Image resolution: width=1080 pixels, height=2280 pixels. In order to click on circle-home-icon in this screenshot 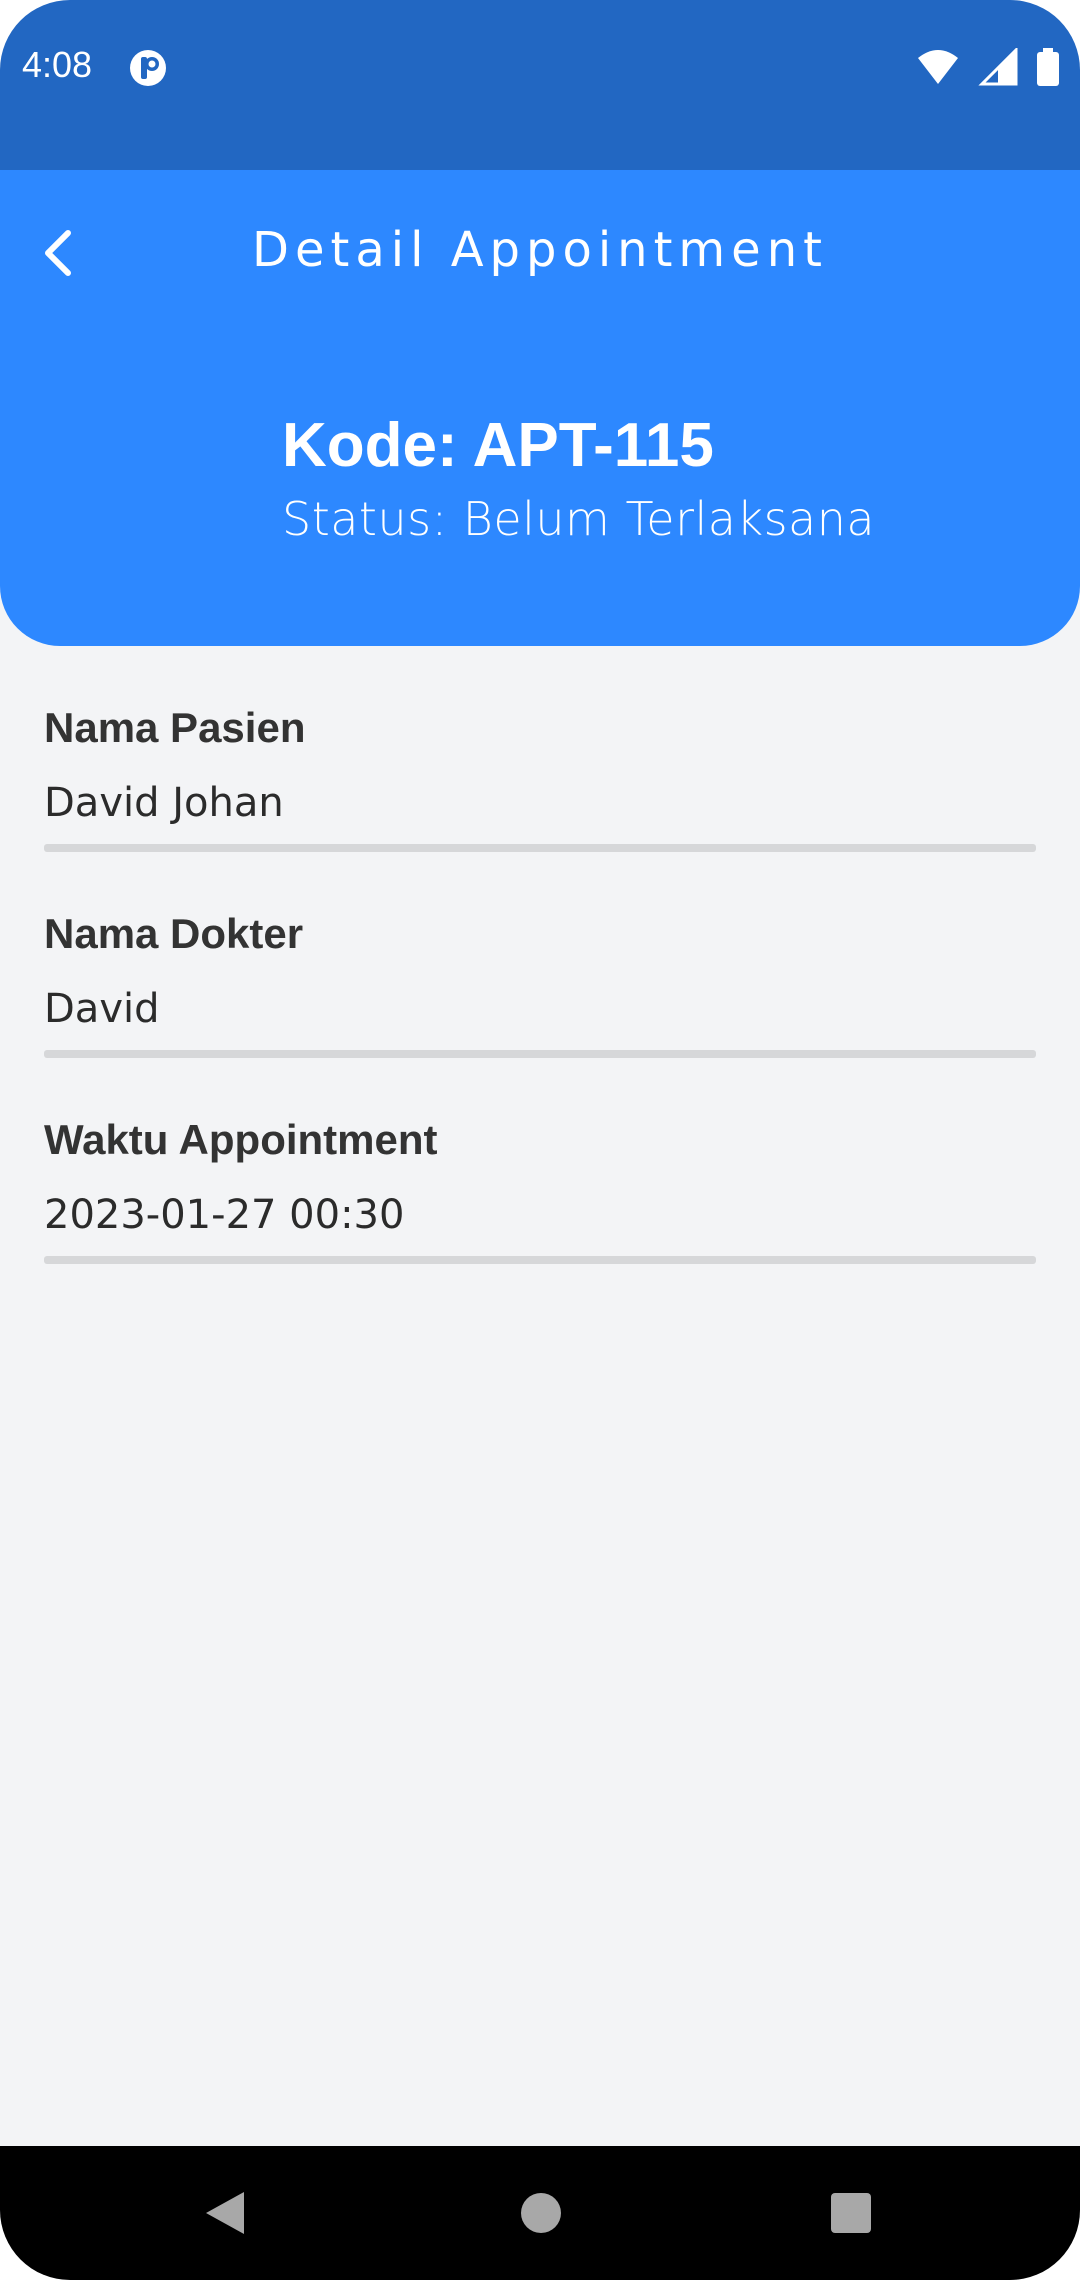, I will do `click(541, 2213)`.